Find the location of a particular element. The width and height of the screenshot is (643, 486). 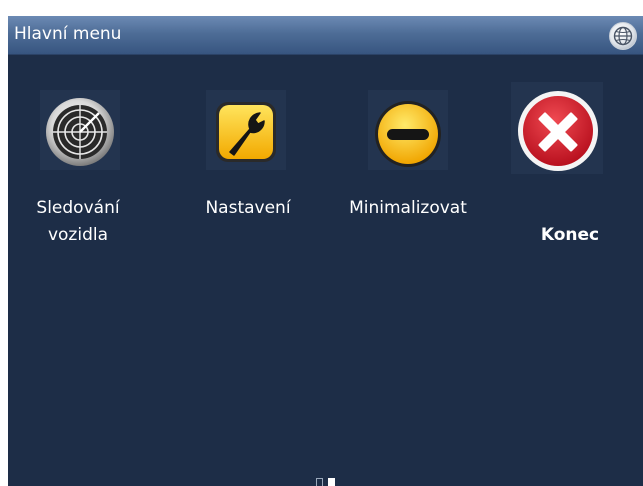

menu-item-minimize: Minimalizovat is located at coordinates (408, 160).